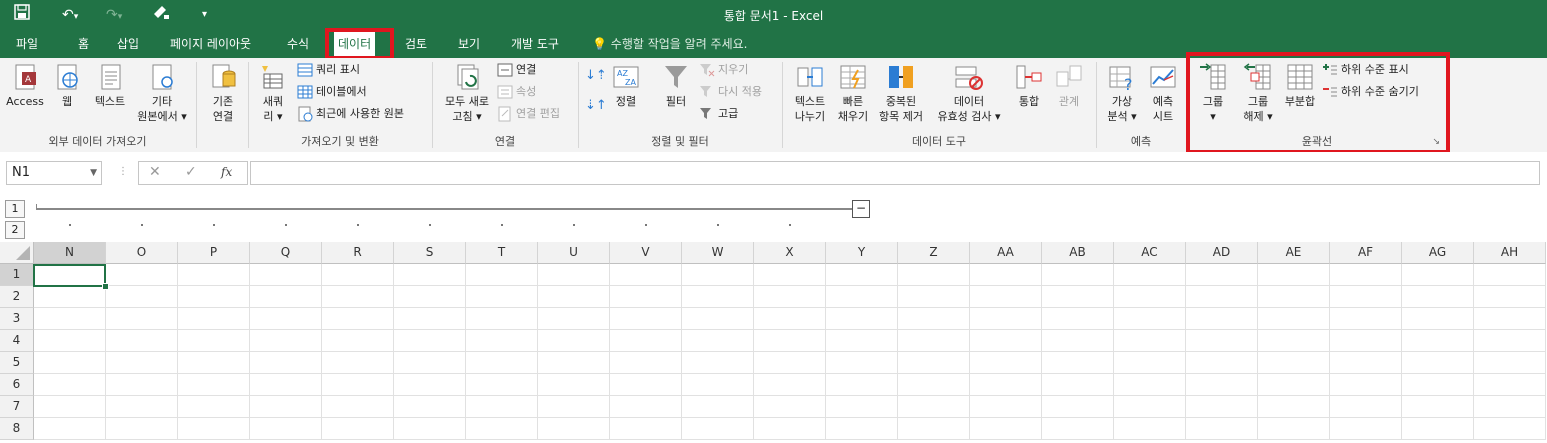 This screenshot has height=443, width=1547. Describe the element at coordinates (535, 44) in the screenshot. I see `tab-developer: 개발 도구` at that location.